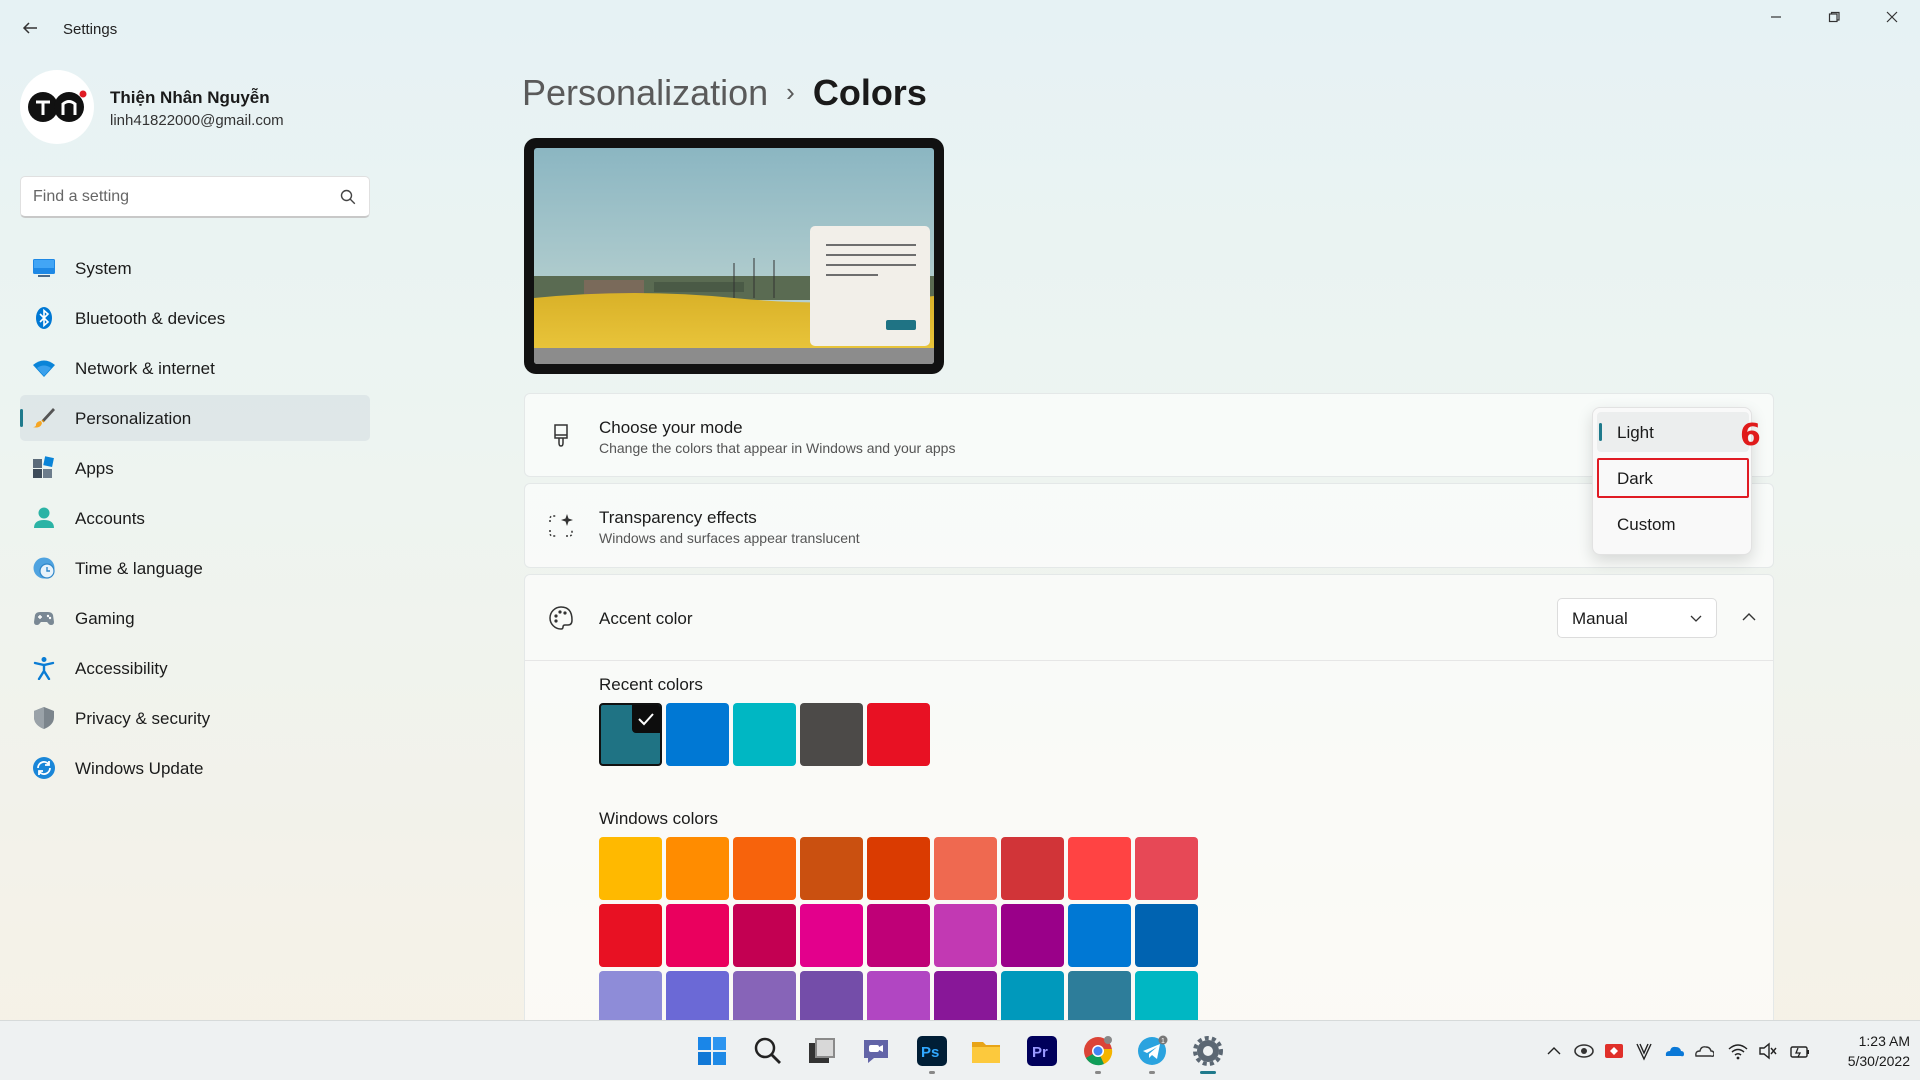 Image resolution: width=1920 pixels, height=1080 pixels. What do you see at coordinates (195, 468) in the screenshot?
I see `sidebar-item-apps: Apps` at bounding box center [195, 468].